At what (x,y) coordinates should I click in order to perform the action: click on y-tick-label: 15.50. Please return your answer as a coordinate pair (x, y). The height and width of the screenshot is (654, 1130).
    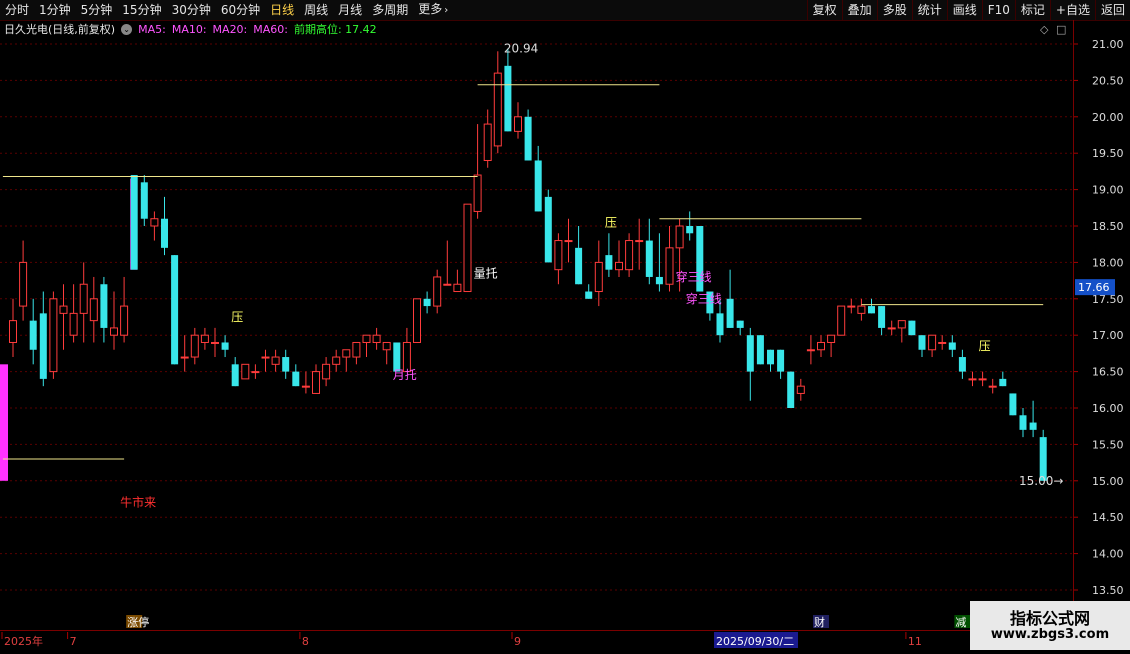
    Looking at the image, I should click on (1108, 444).